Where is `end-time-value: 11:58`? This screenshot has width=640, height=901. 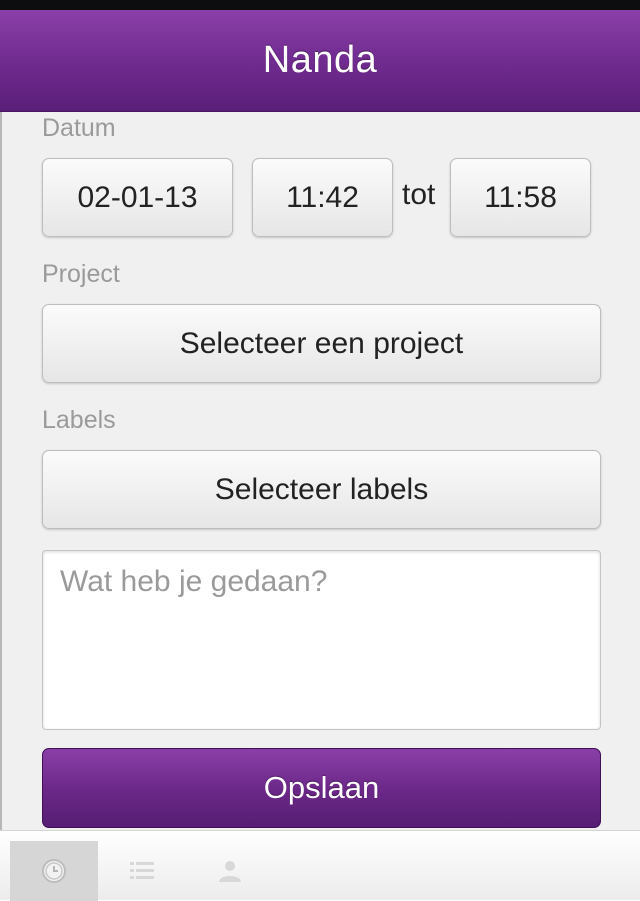 end-time-value: 11:58 is located at coordinates (520, 197).